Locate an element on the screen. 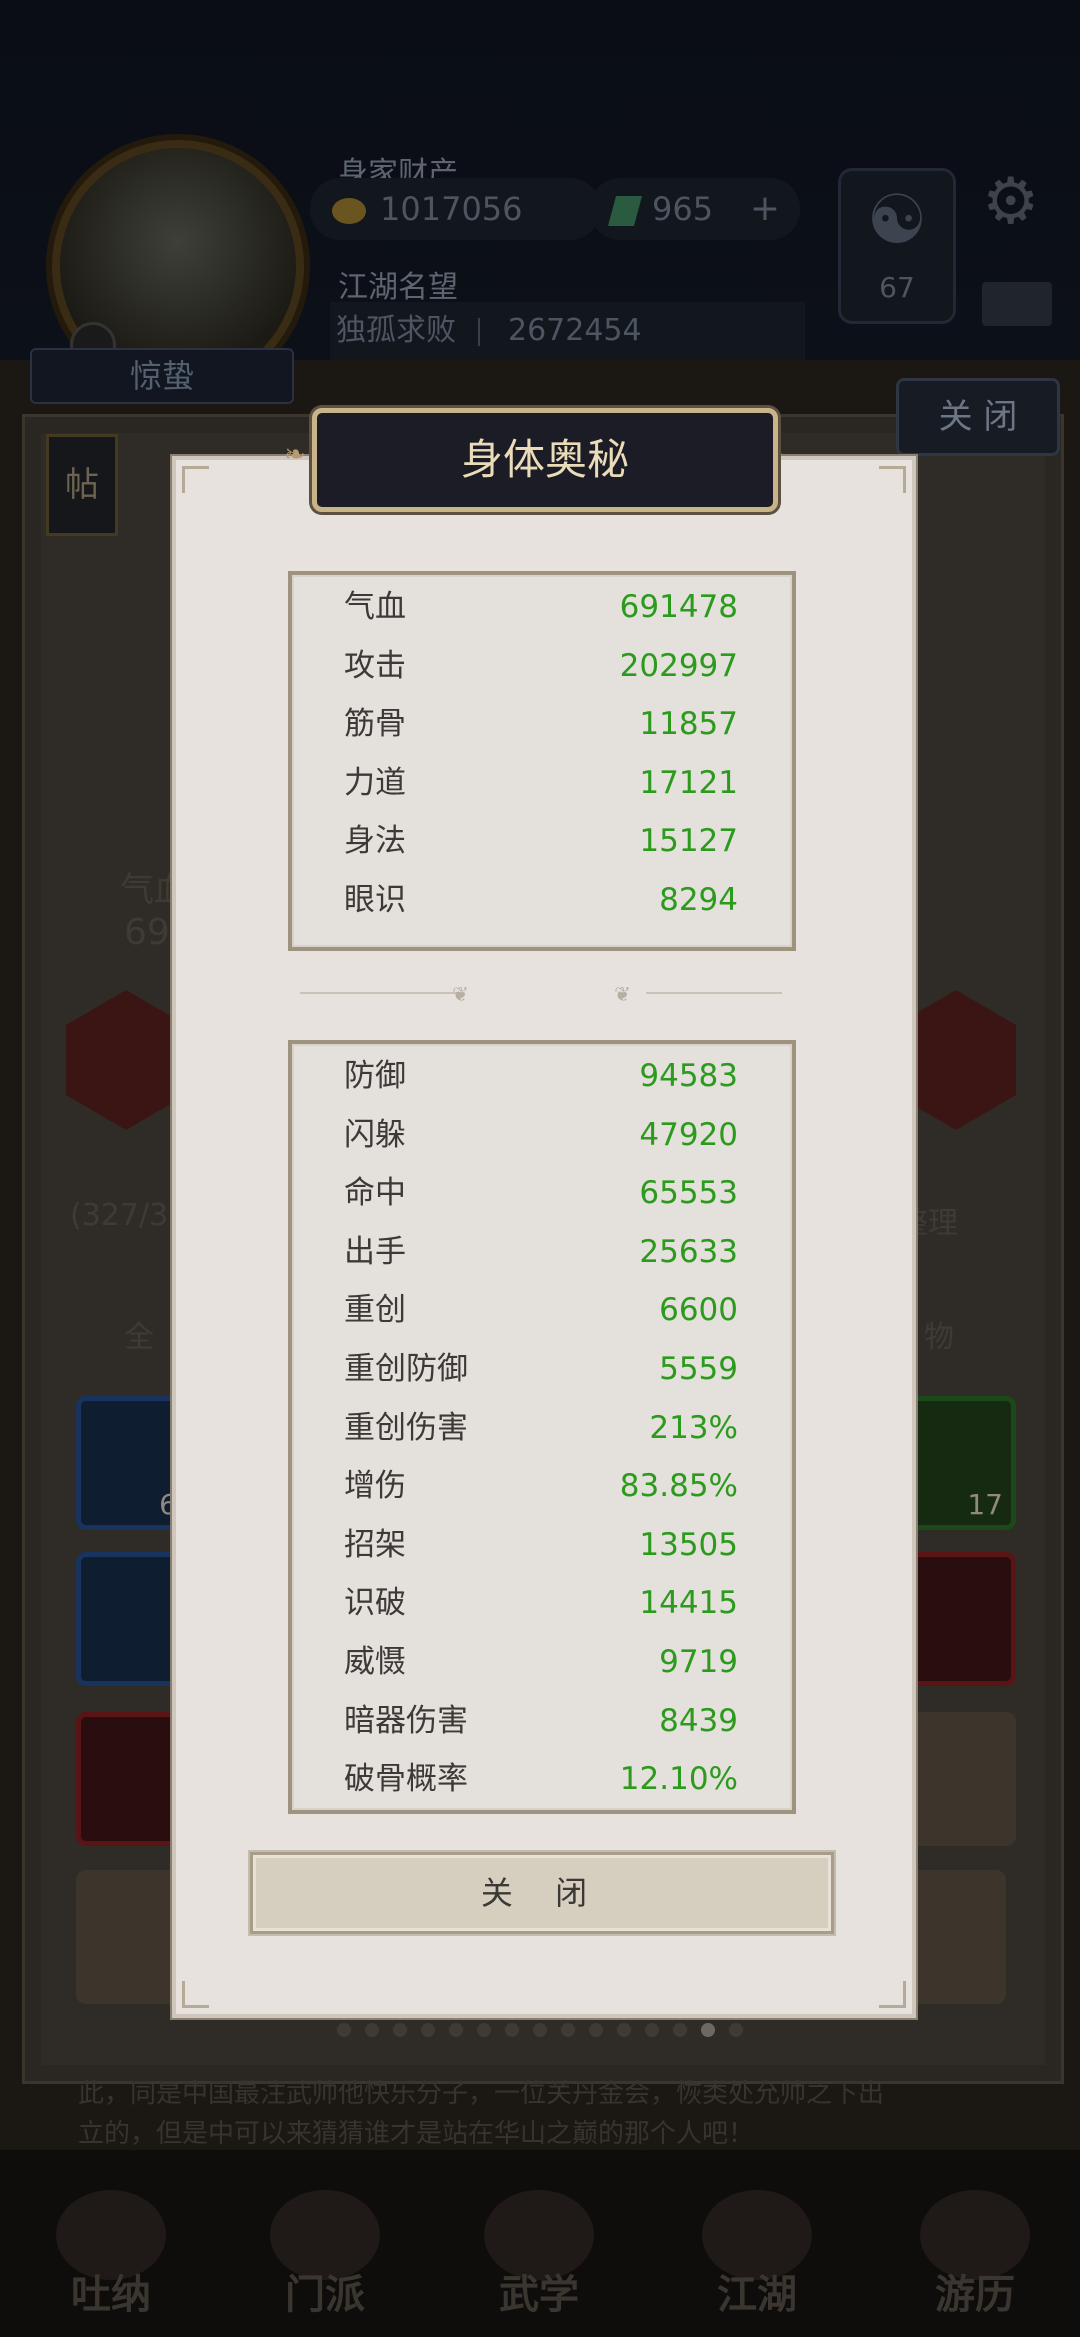 This screenshot has width=1080, height=2337. tab-travel: 游历 is located at coordinates (975, 2255).